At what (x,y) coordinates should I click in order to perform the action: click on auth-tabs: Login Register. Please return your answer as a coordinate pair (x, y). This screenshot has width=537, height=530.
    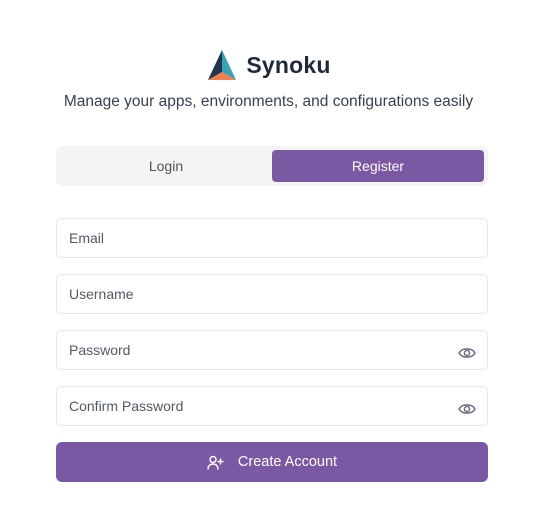
    Looking at the image, I should click on (272, 166).